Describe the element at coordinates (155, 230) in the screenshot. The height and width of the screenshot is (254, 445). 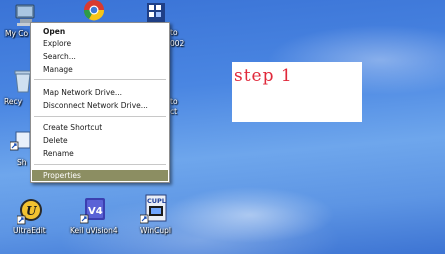
I see `wincupl-label: WinCupl` at that location.